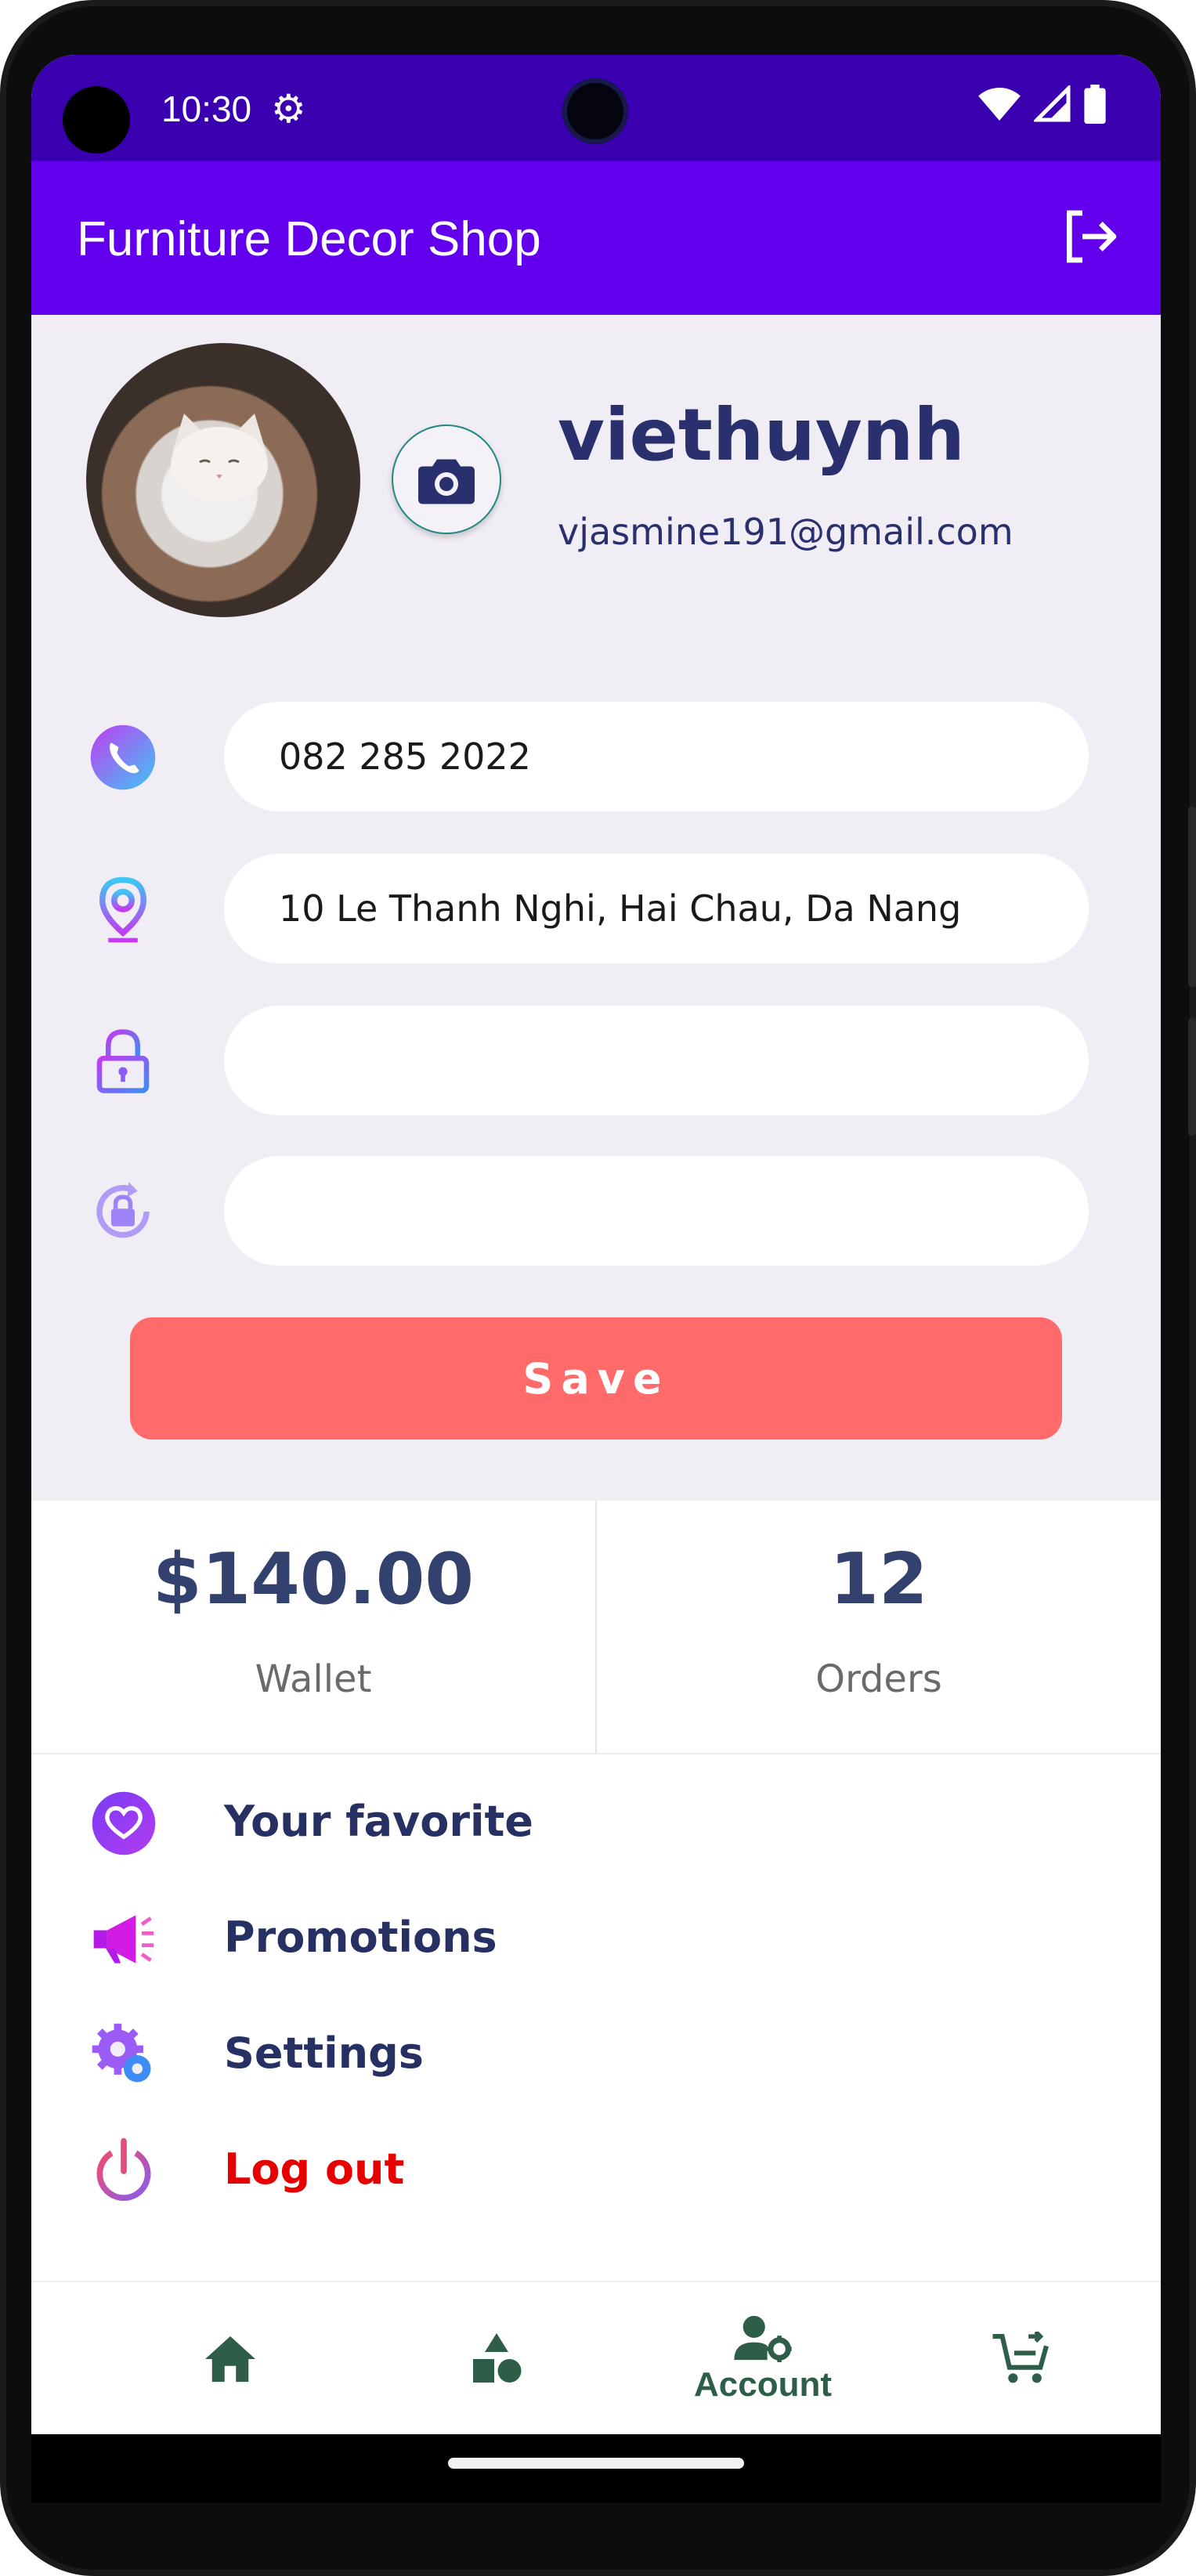 Image resolution: width=1196 pixels, height=2576 pixels. I want to click on nav-account: Account, so click(763, 2359).